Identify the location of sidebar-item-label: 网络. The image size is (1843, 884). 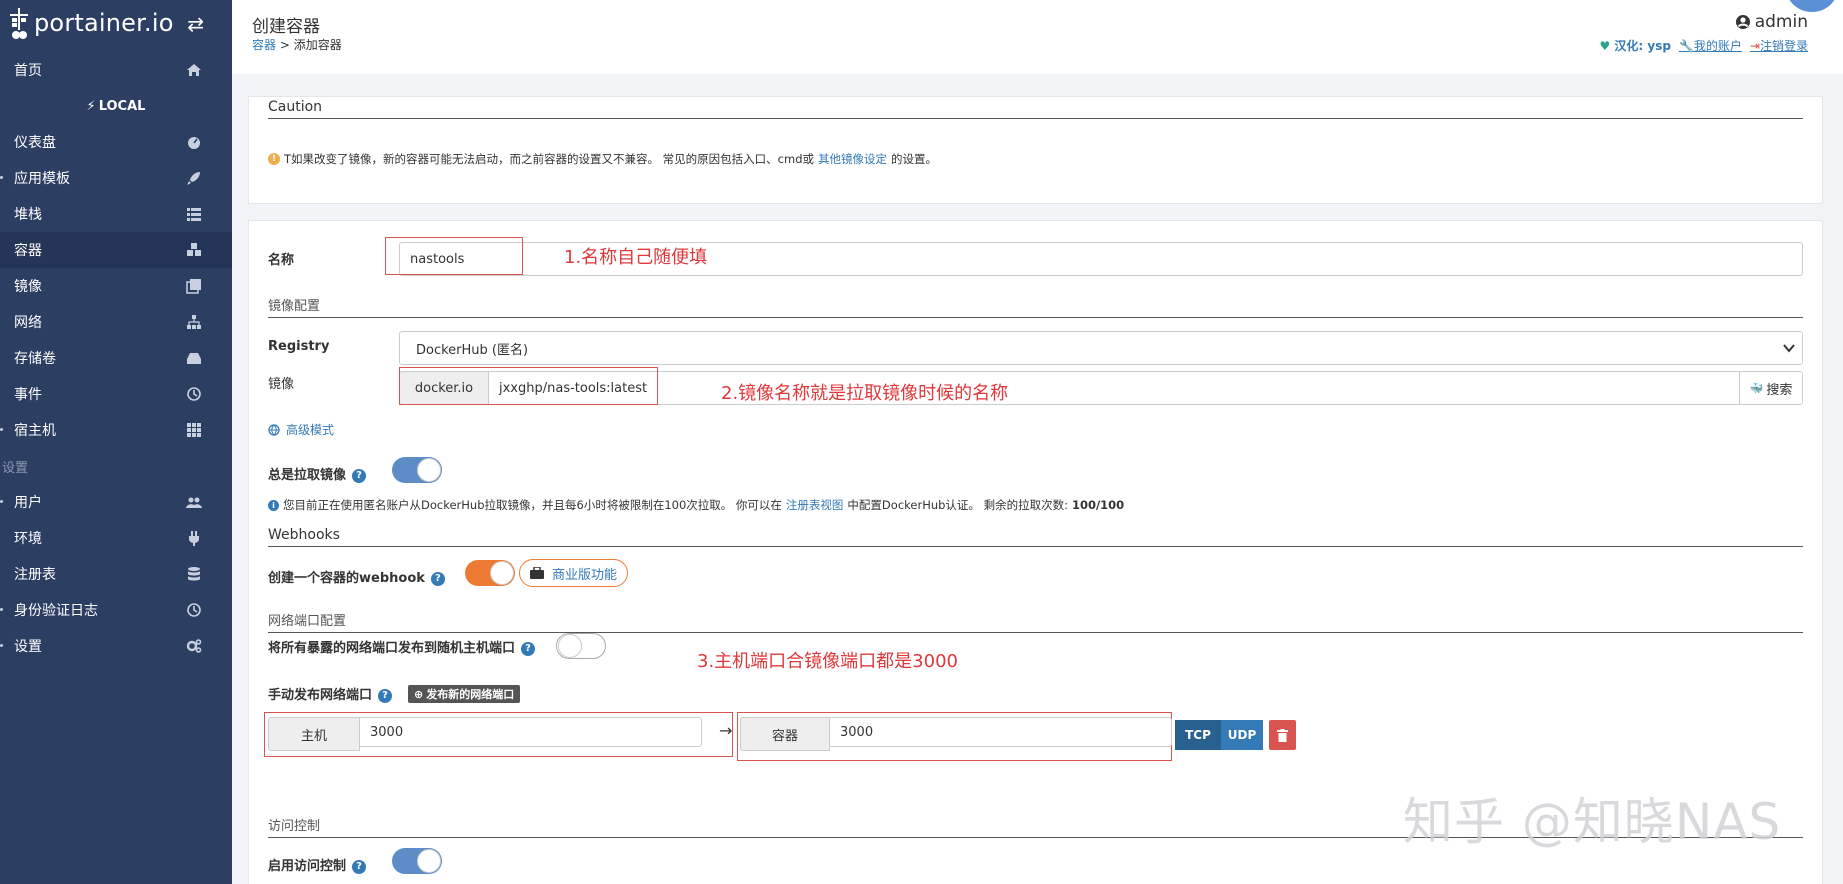
(28, 323).